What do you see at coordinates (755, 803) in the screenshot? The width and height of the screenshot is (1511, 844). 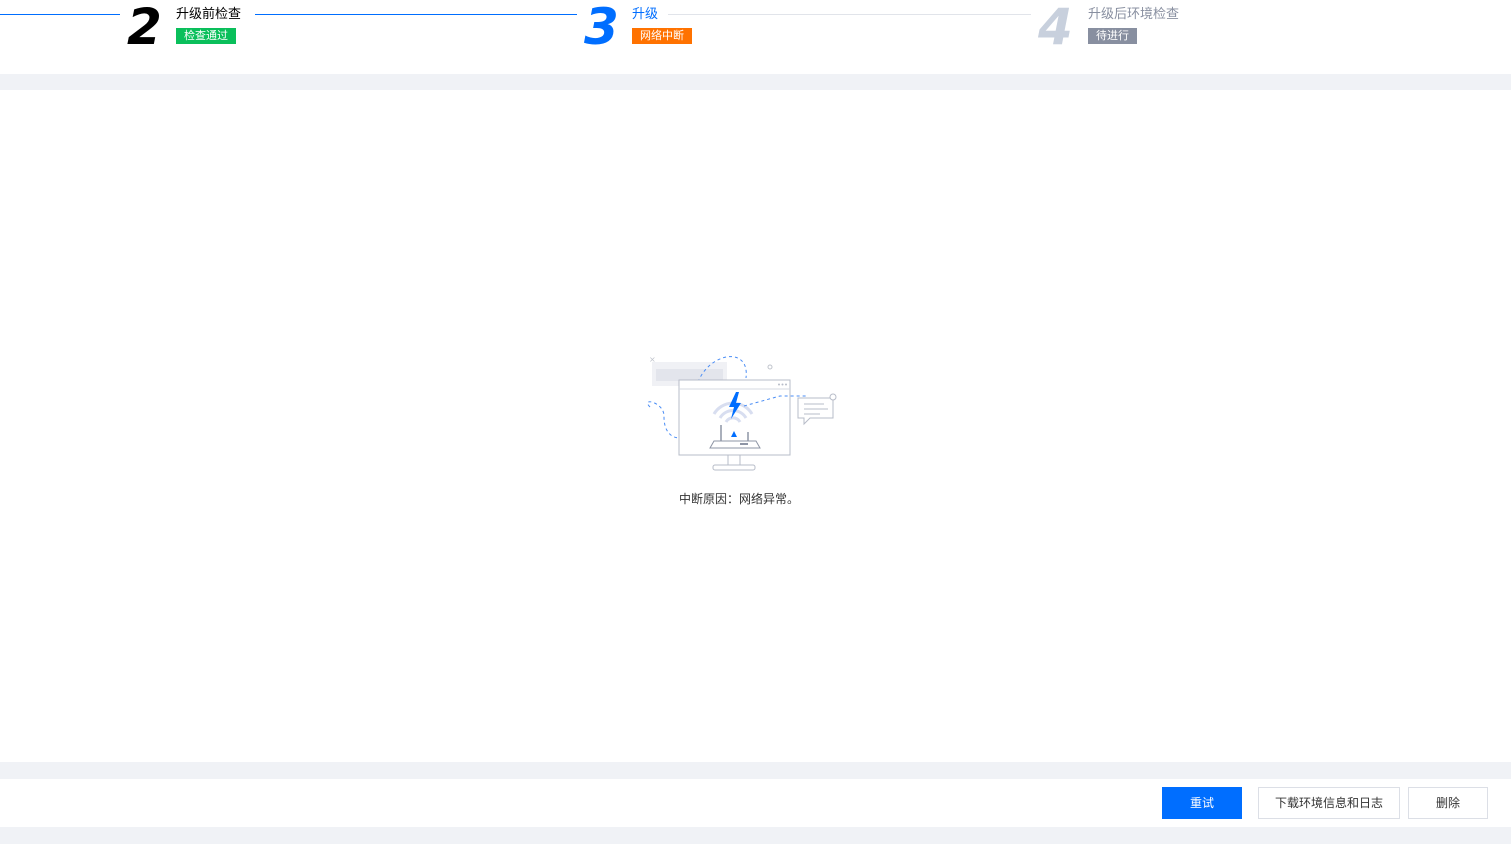 I see `action-bar: 重试 下载环境信息和日志 删除` at bounding box center [755, 803].